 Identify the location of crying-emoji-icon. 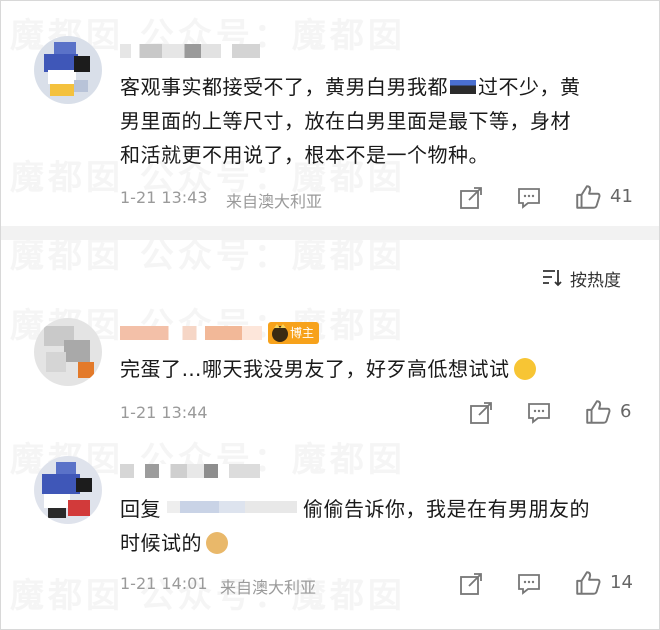
(524, 369).